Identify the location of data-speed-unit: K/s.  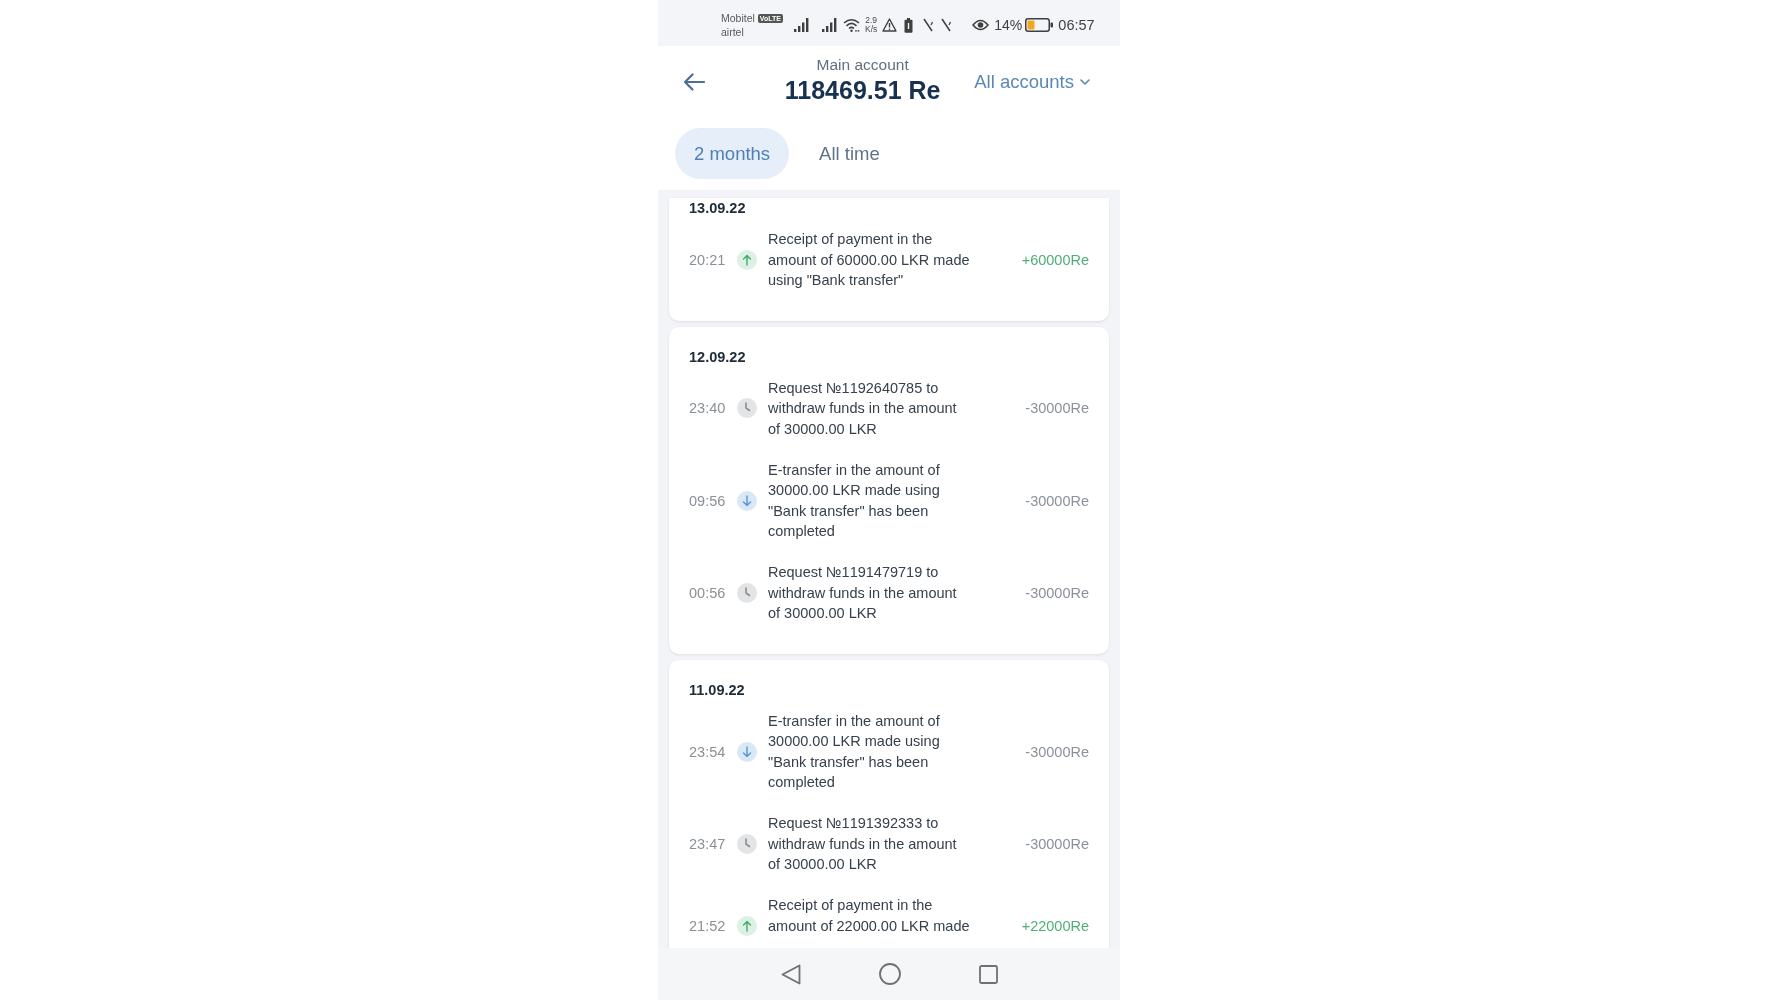
(871, 29).